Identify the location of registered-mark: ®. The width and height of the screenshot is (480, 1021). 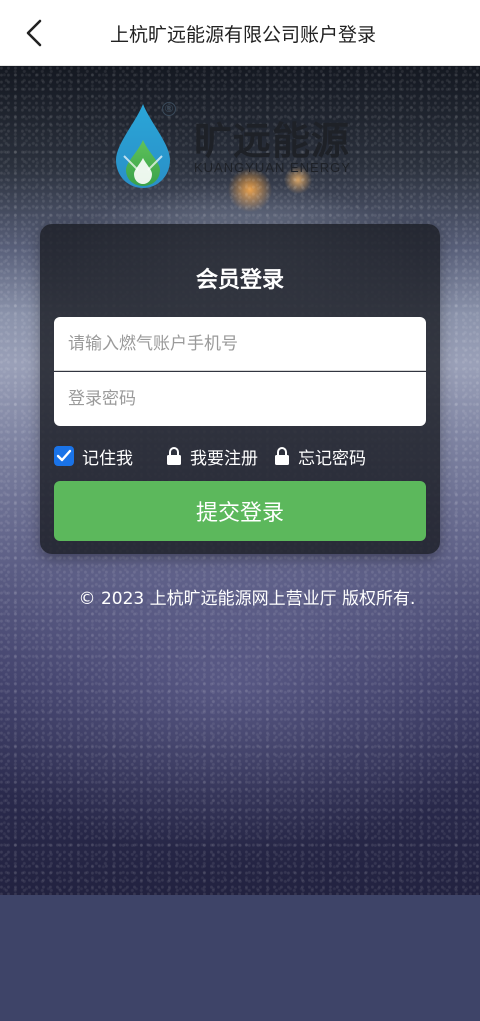
(169, 109).